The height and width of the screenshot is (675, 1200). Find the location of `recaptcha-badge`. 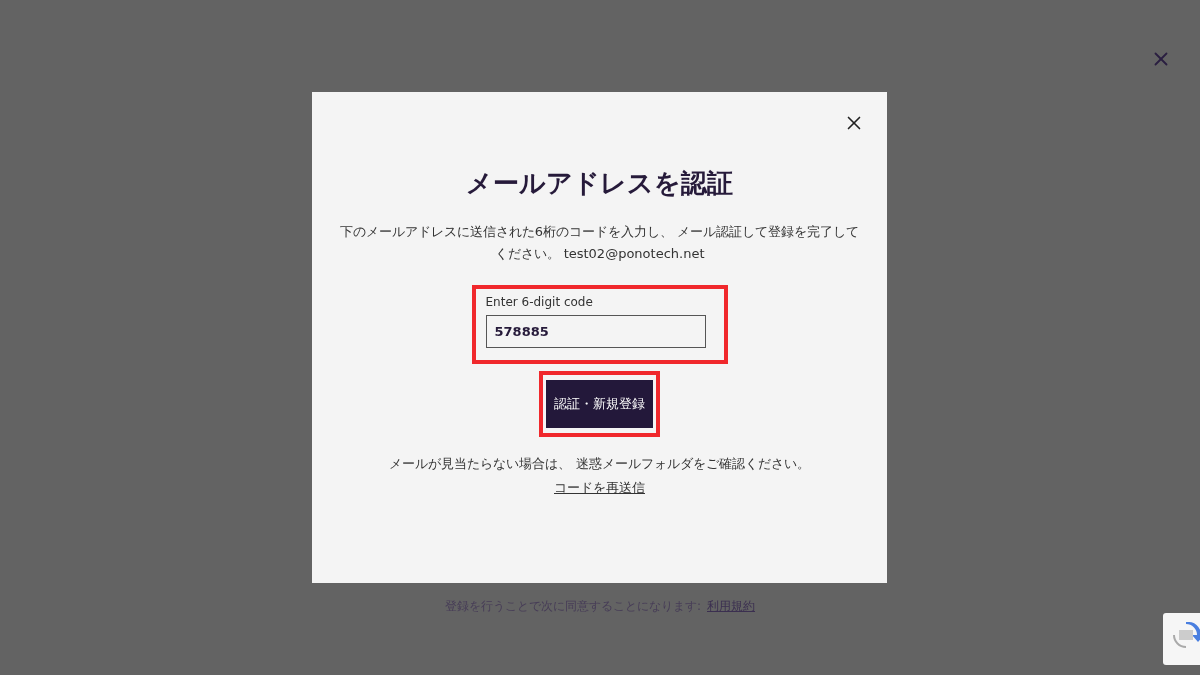

recaptcha-badge is located at coordinates (1181, 639).